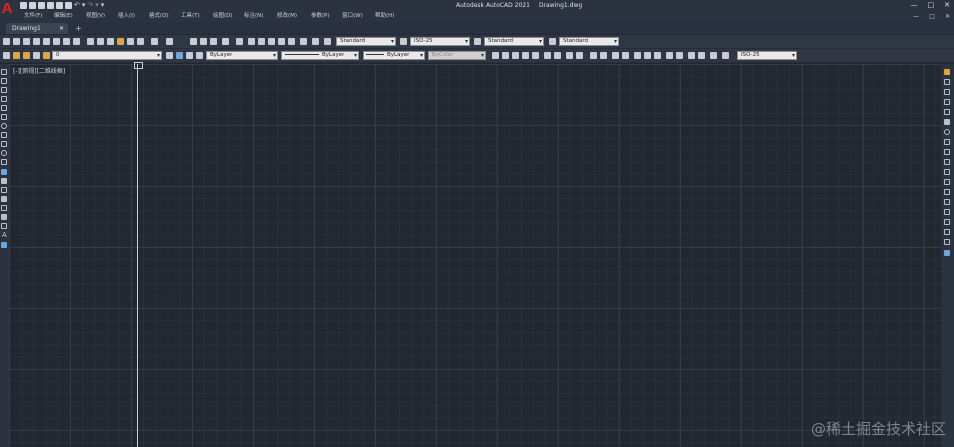  What do you see at coordinates (110, 41) in the screenshot?
I see `paste-icon` at bounding box center [110, 41].